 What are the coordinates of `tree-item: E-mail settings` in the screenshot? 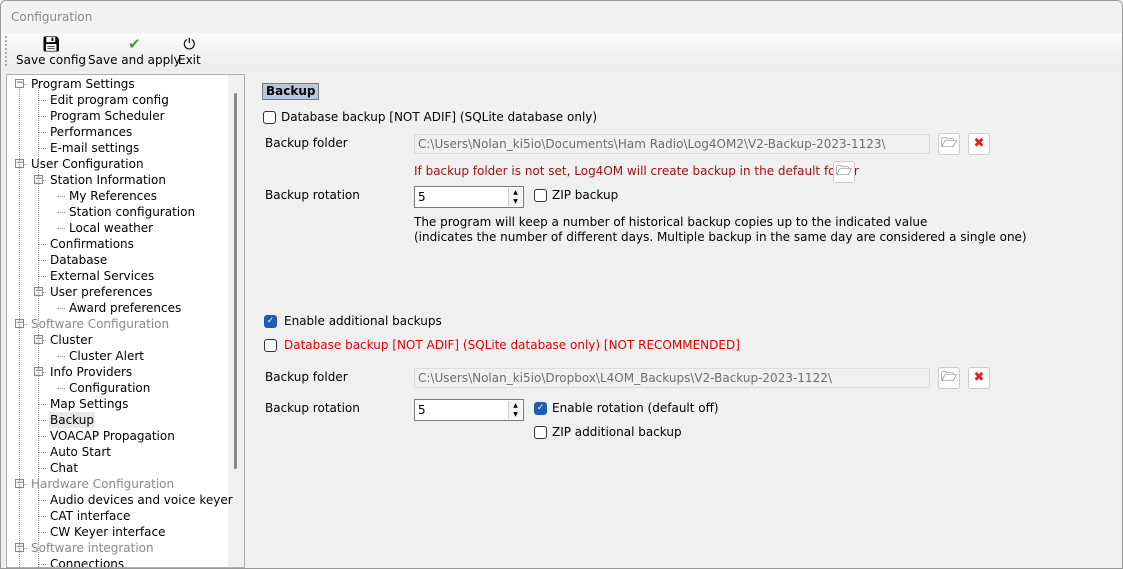 It's located at (94, 148).